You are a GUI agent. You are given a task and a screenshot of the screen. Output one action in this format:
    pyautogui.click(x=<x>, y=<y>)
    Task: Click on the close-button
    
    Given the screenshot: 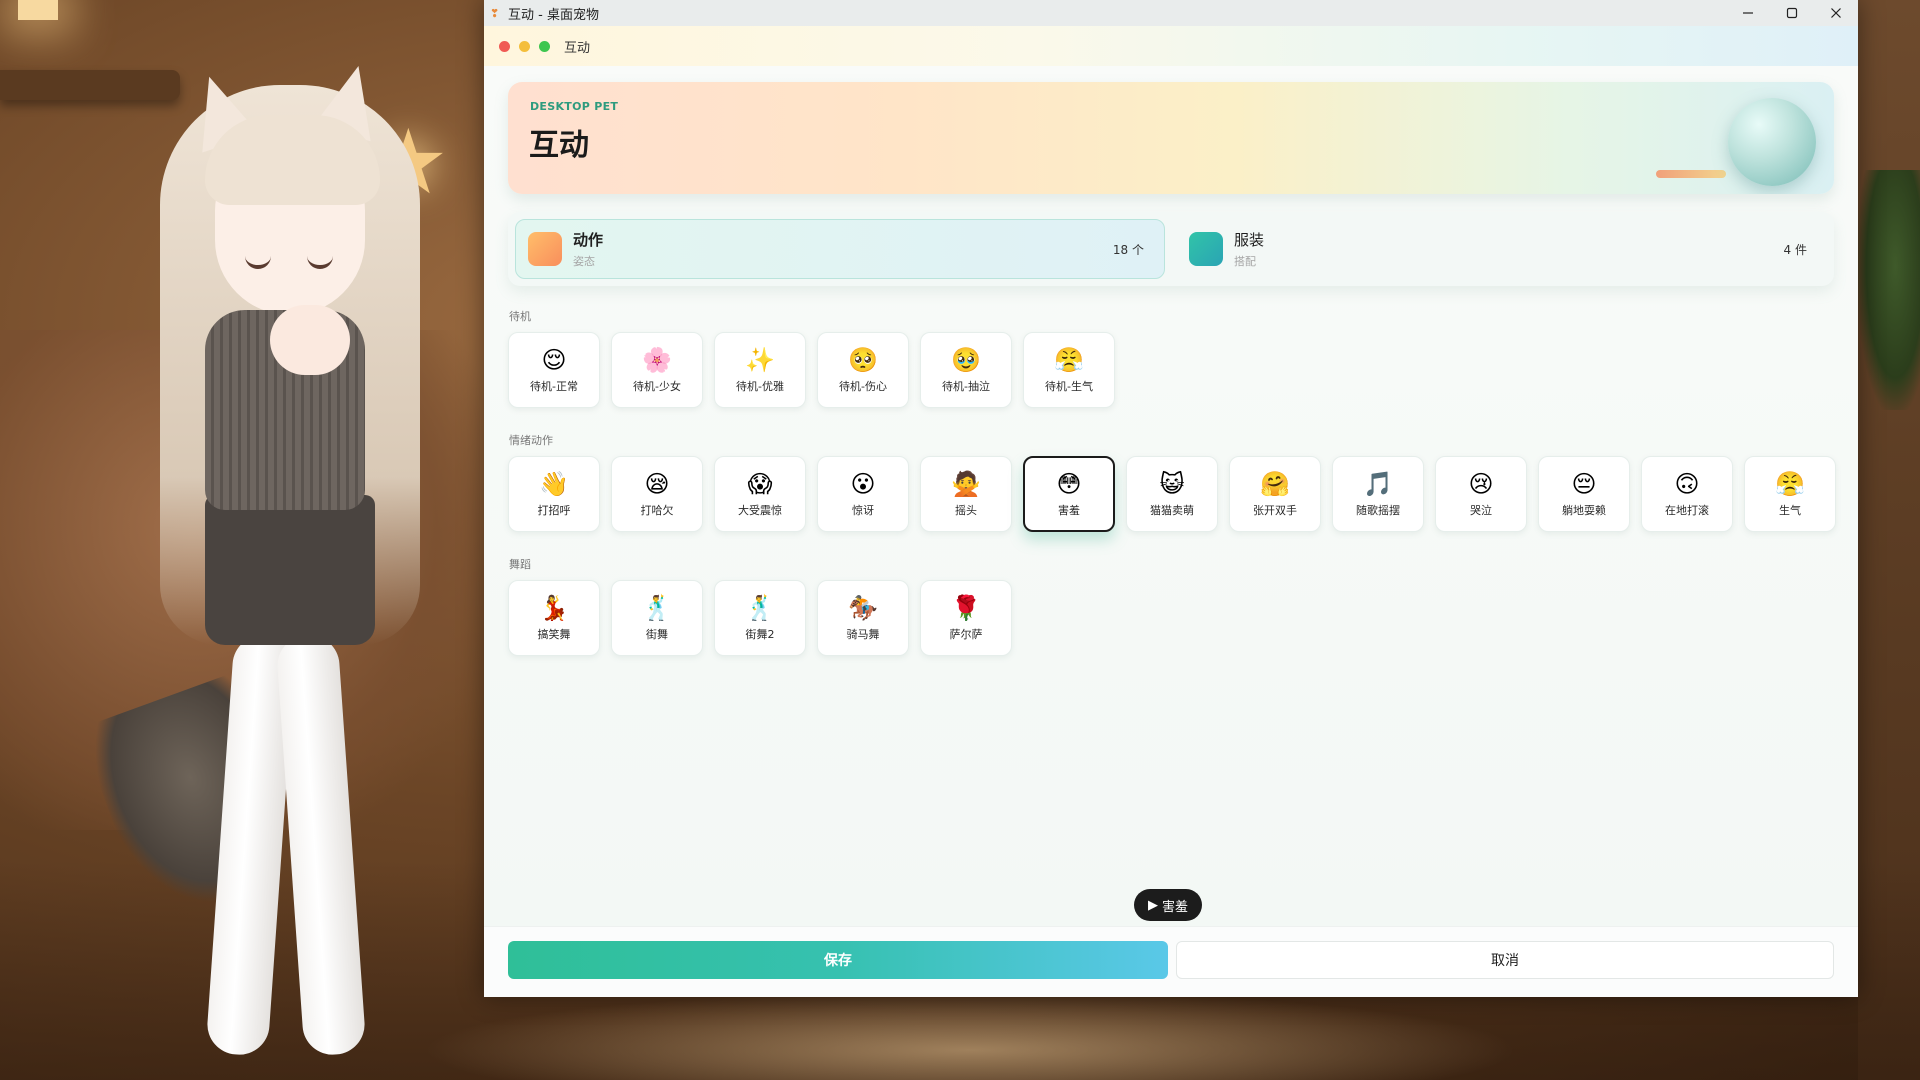 What is the action you would take?
    pyautogui.click(x=1836, y=13)
    